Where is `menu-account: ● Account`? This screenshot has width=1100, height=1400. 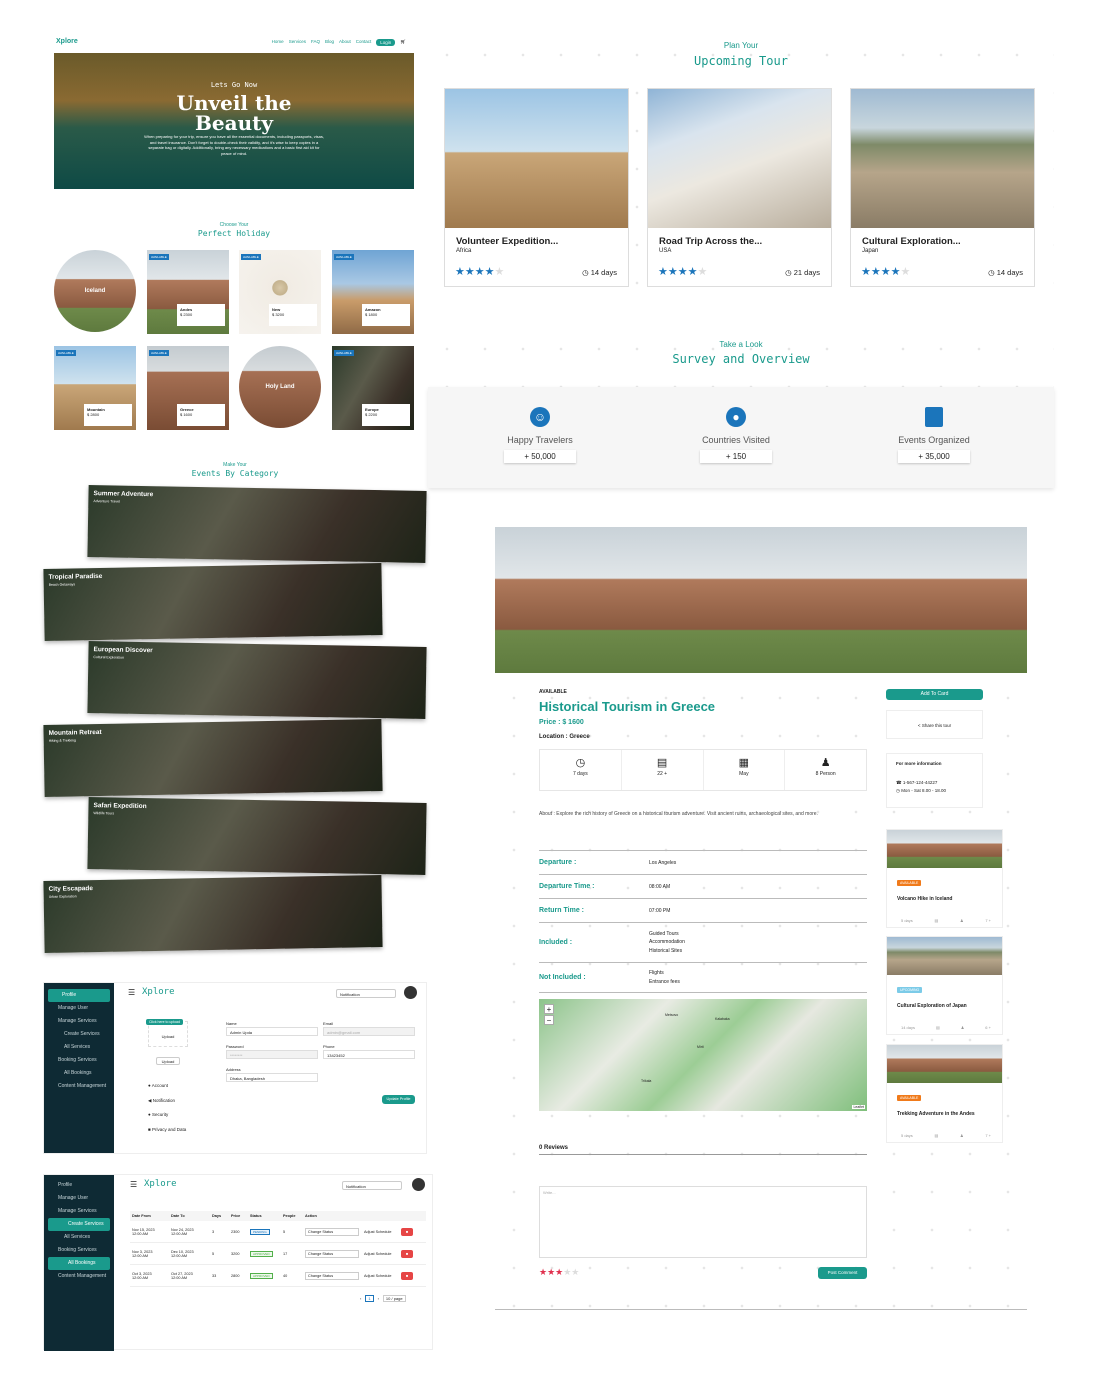 menu-account: ● Account is located at coordinates (167, 1086).